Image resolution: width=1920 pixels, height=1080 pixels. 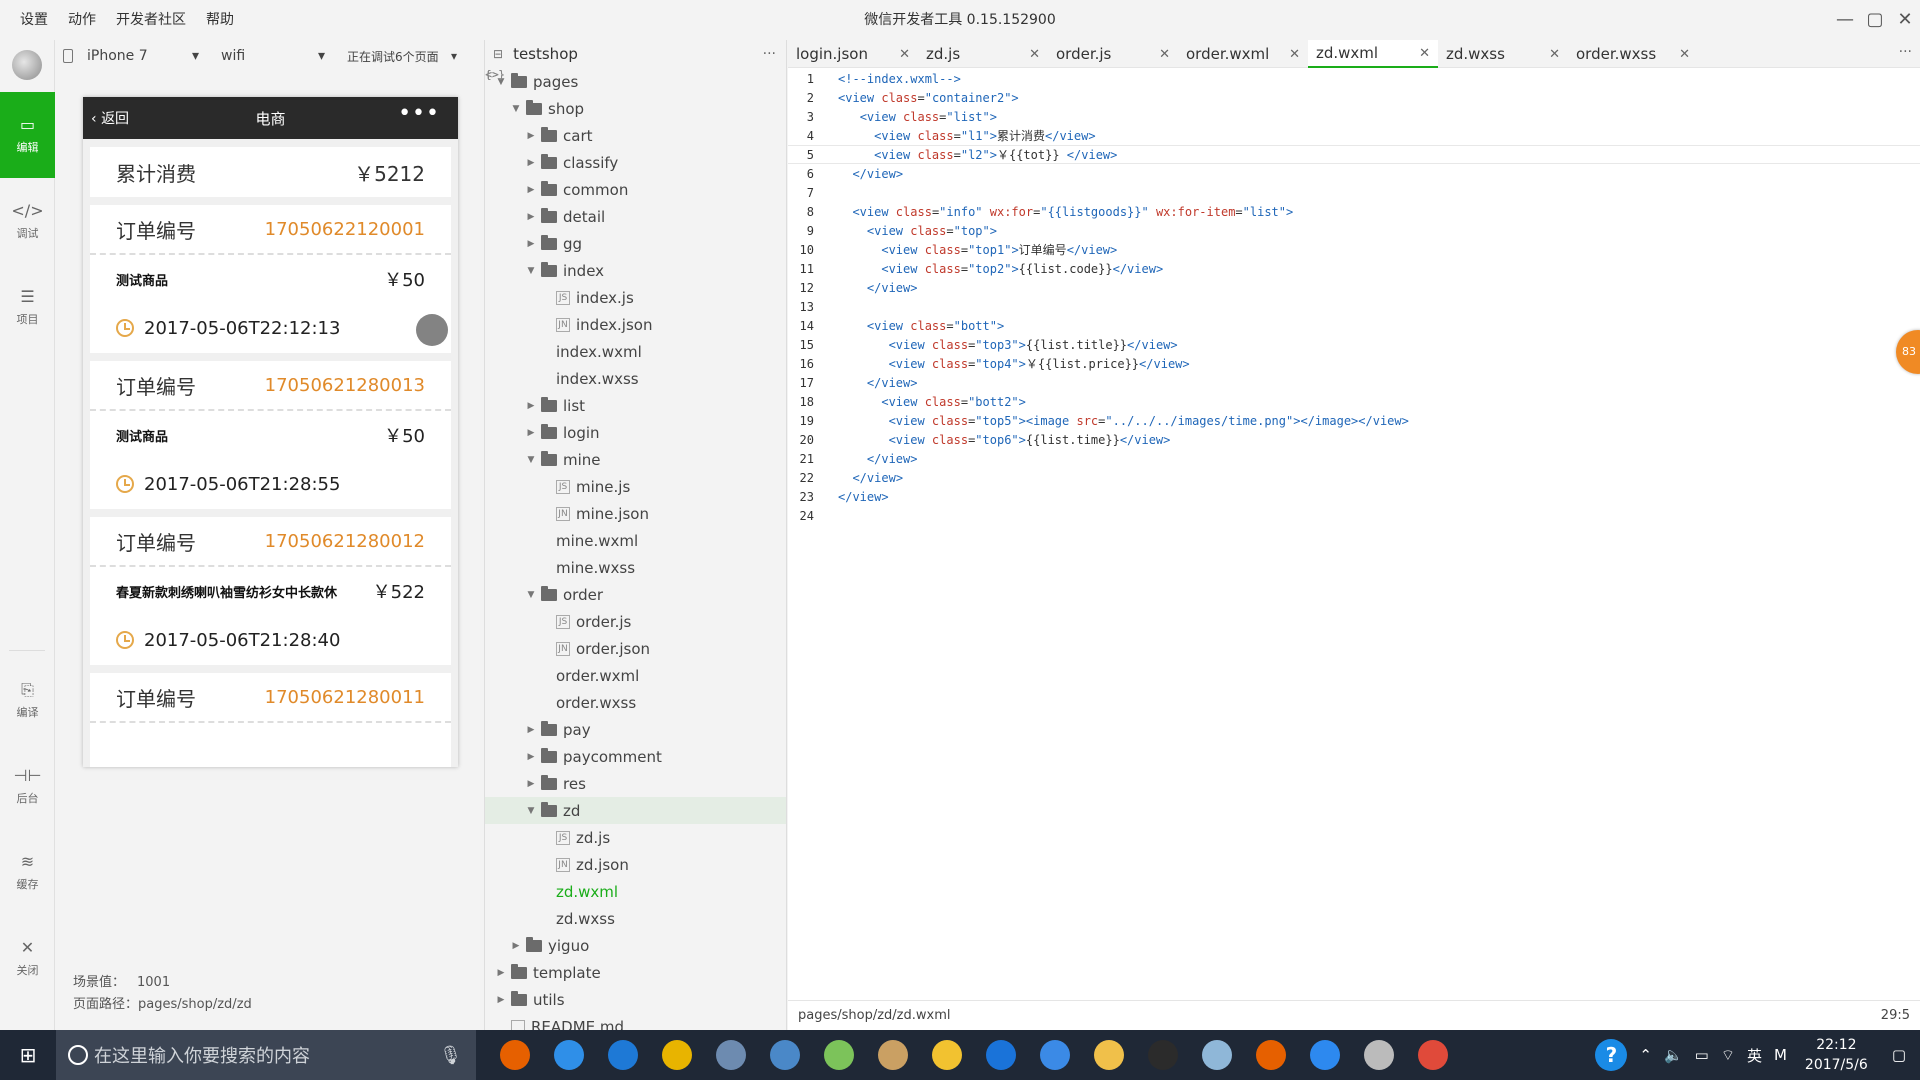 I want to click on tree-file: <> mine.wxml, so click(x=635, y=311).